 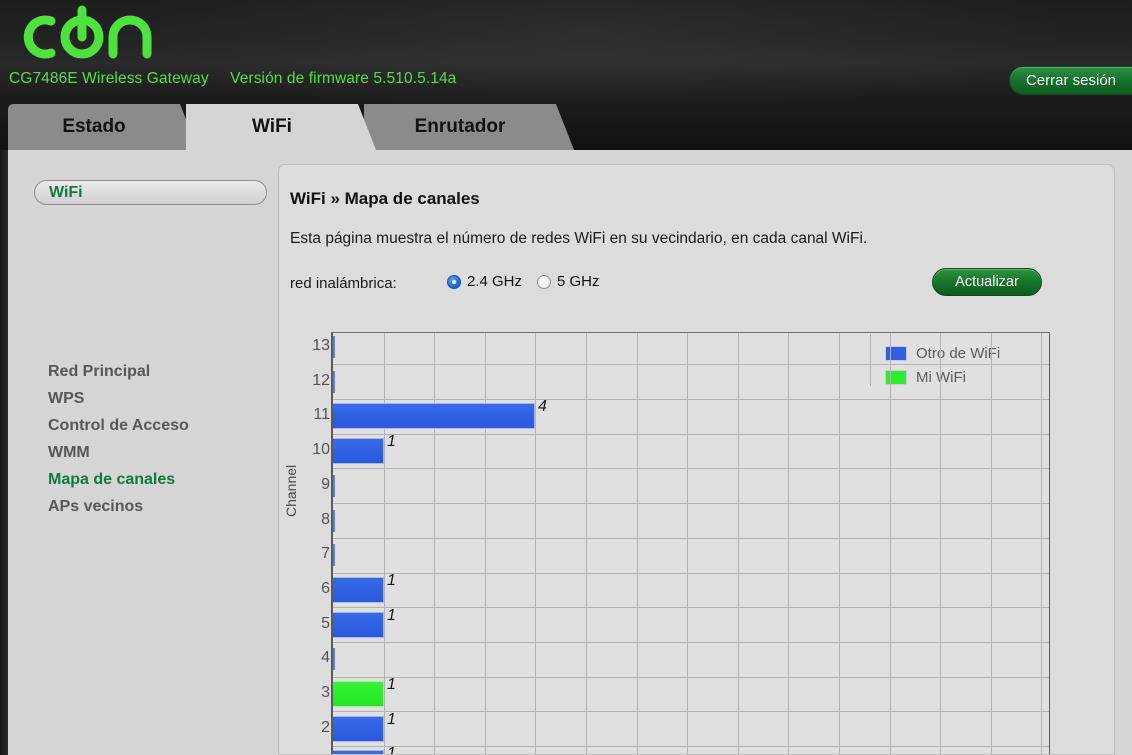 I want to click on tab-wifi: WiFi, so click(x=281, y=127).